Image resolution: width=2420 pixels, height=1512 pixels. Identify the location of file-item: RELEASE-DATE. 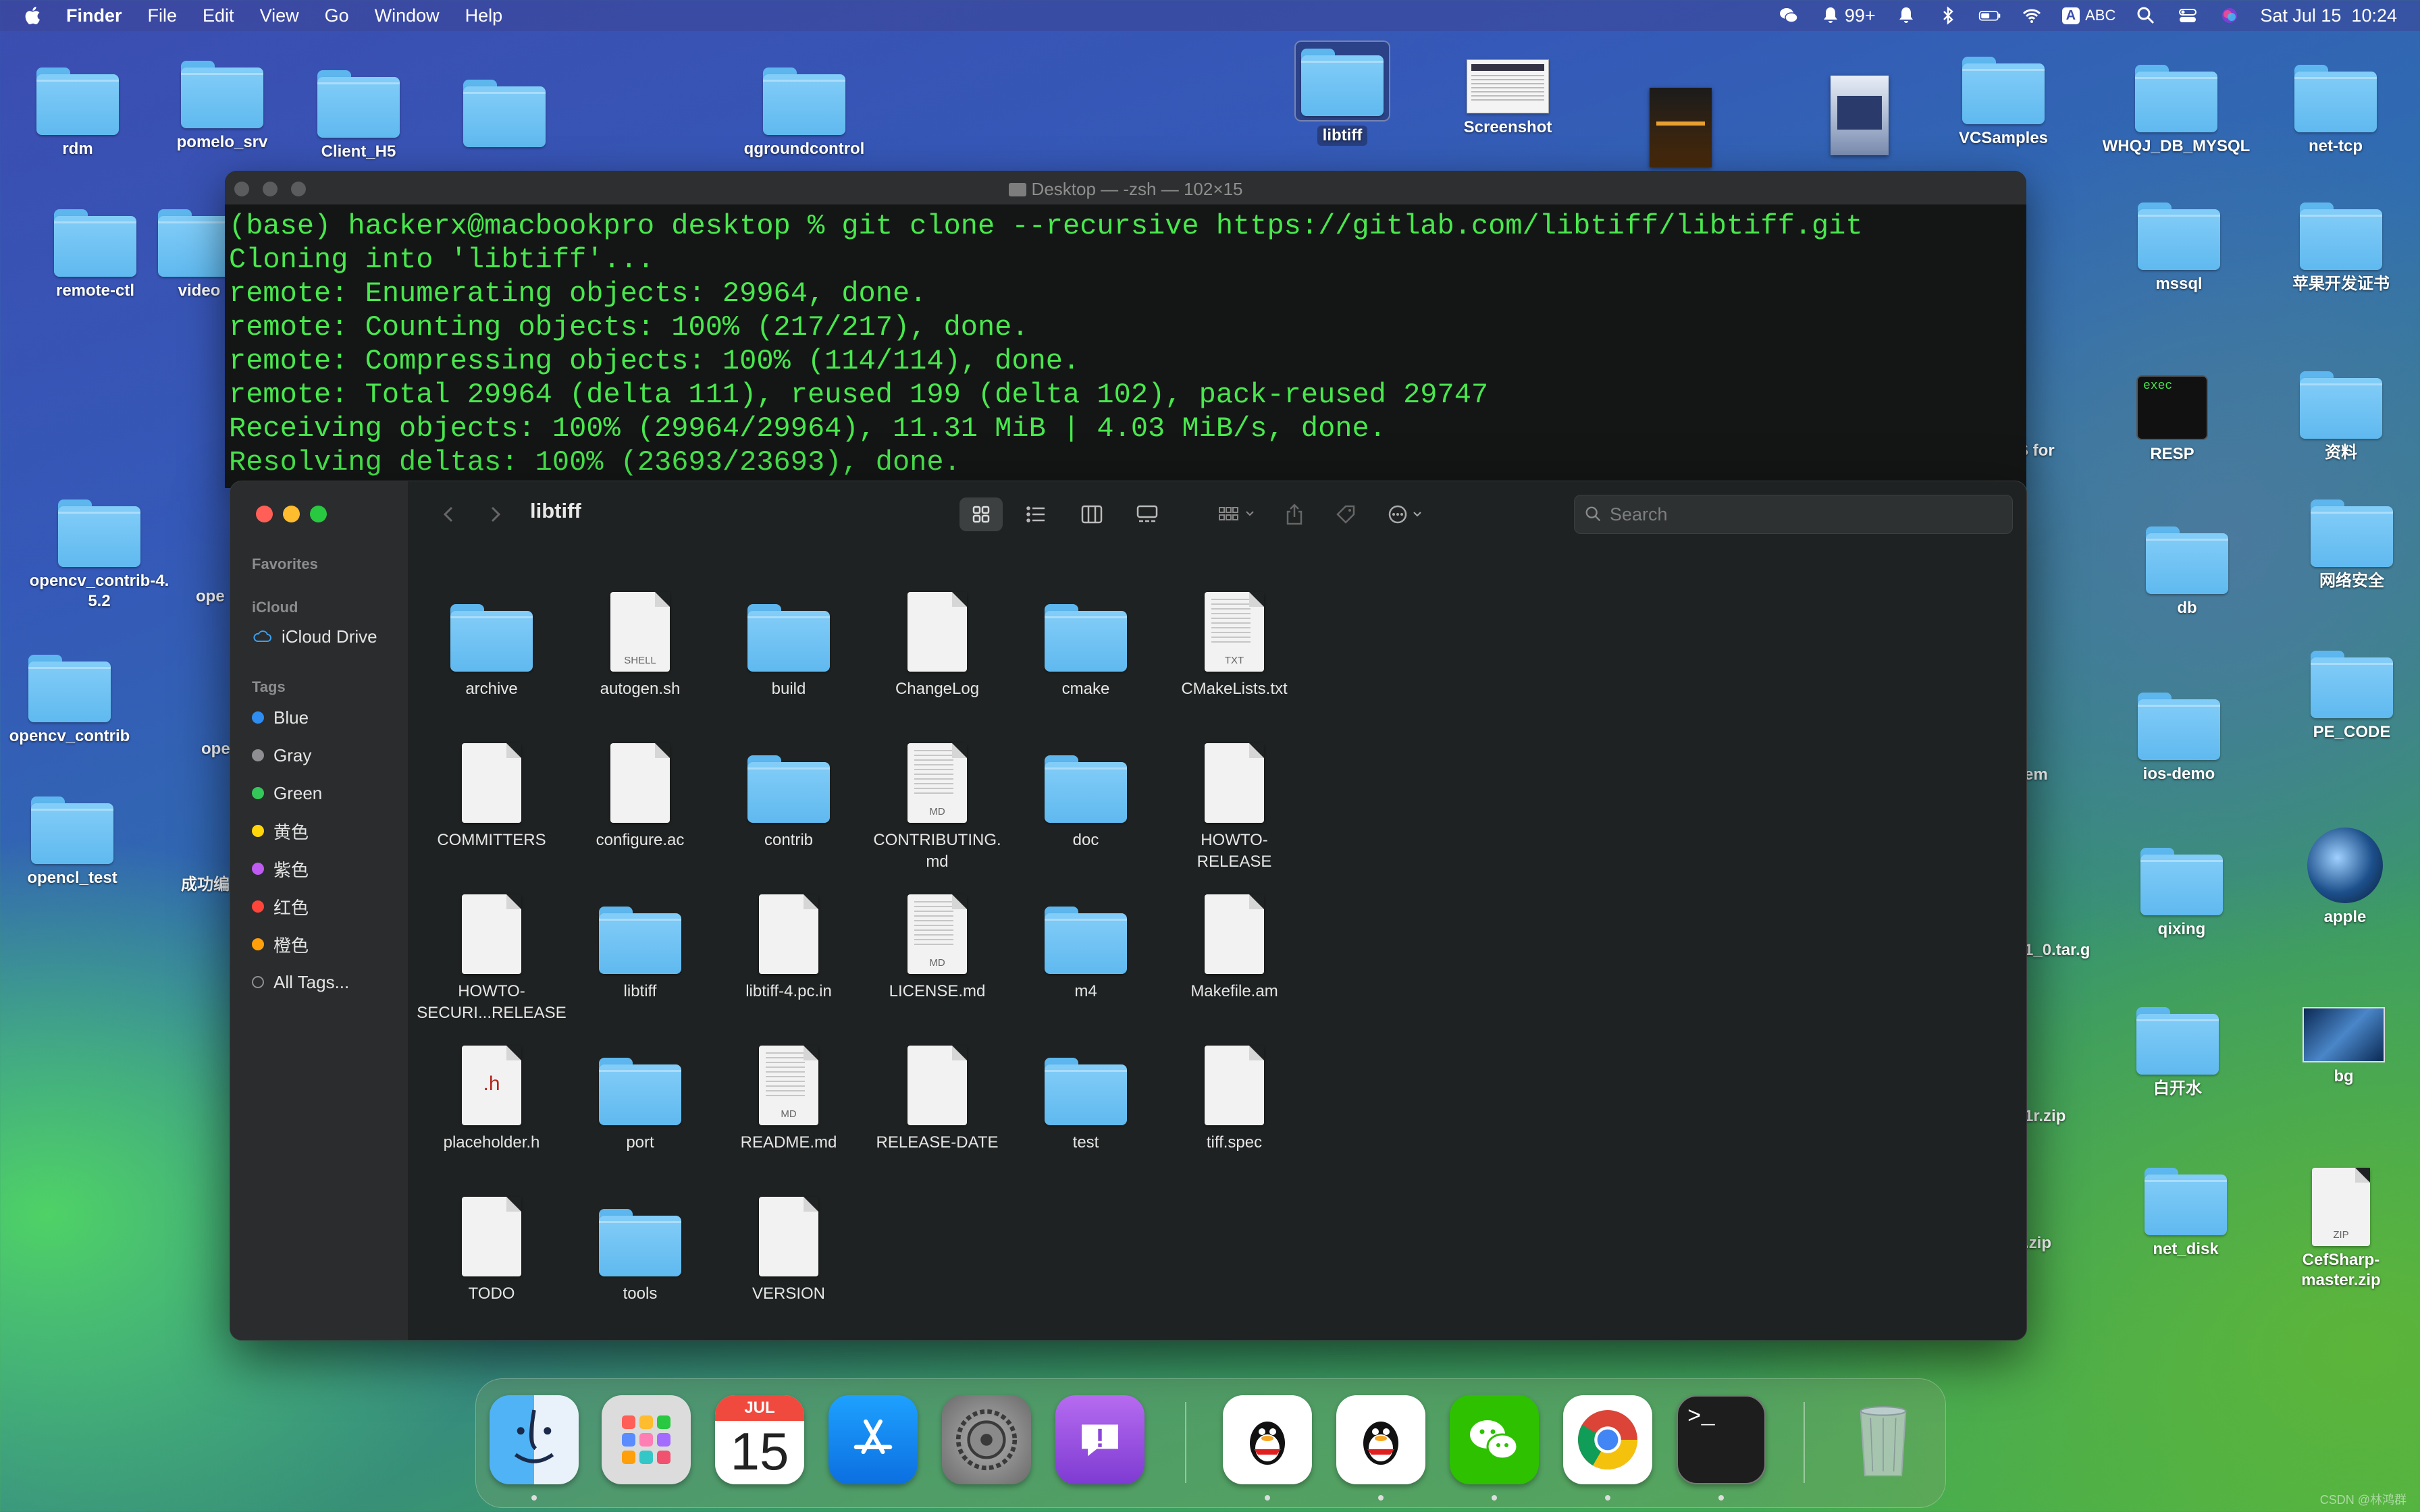
(937, 1093).